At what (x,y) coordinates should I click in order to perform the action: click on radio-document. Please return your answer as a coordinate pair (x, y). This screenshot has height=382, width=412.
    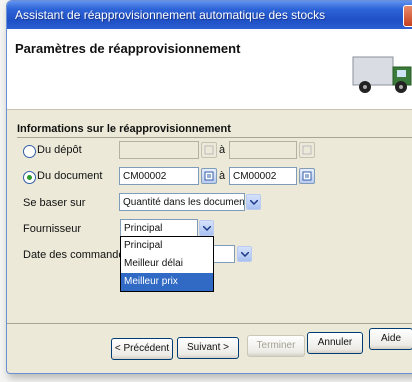
    Looking at the image, I should click on (29, 177).